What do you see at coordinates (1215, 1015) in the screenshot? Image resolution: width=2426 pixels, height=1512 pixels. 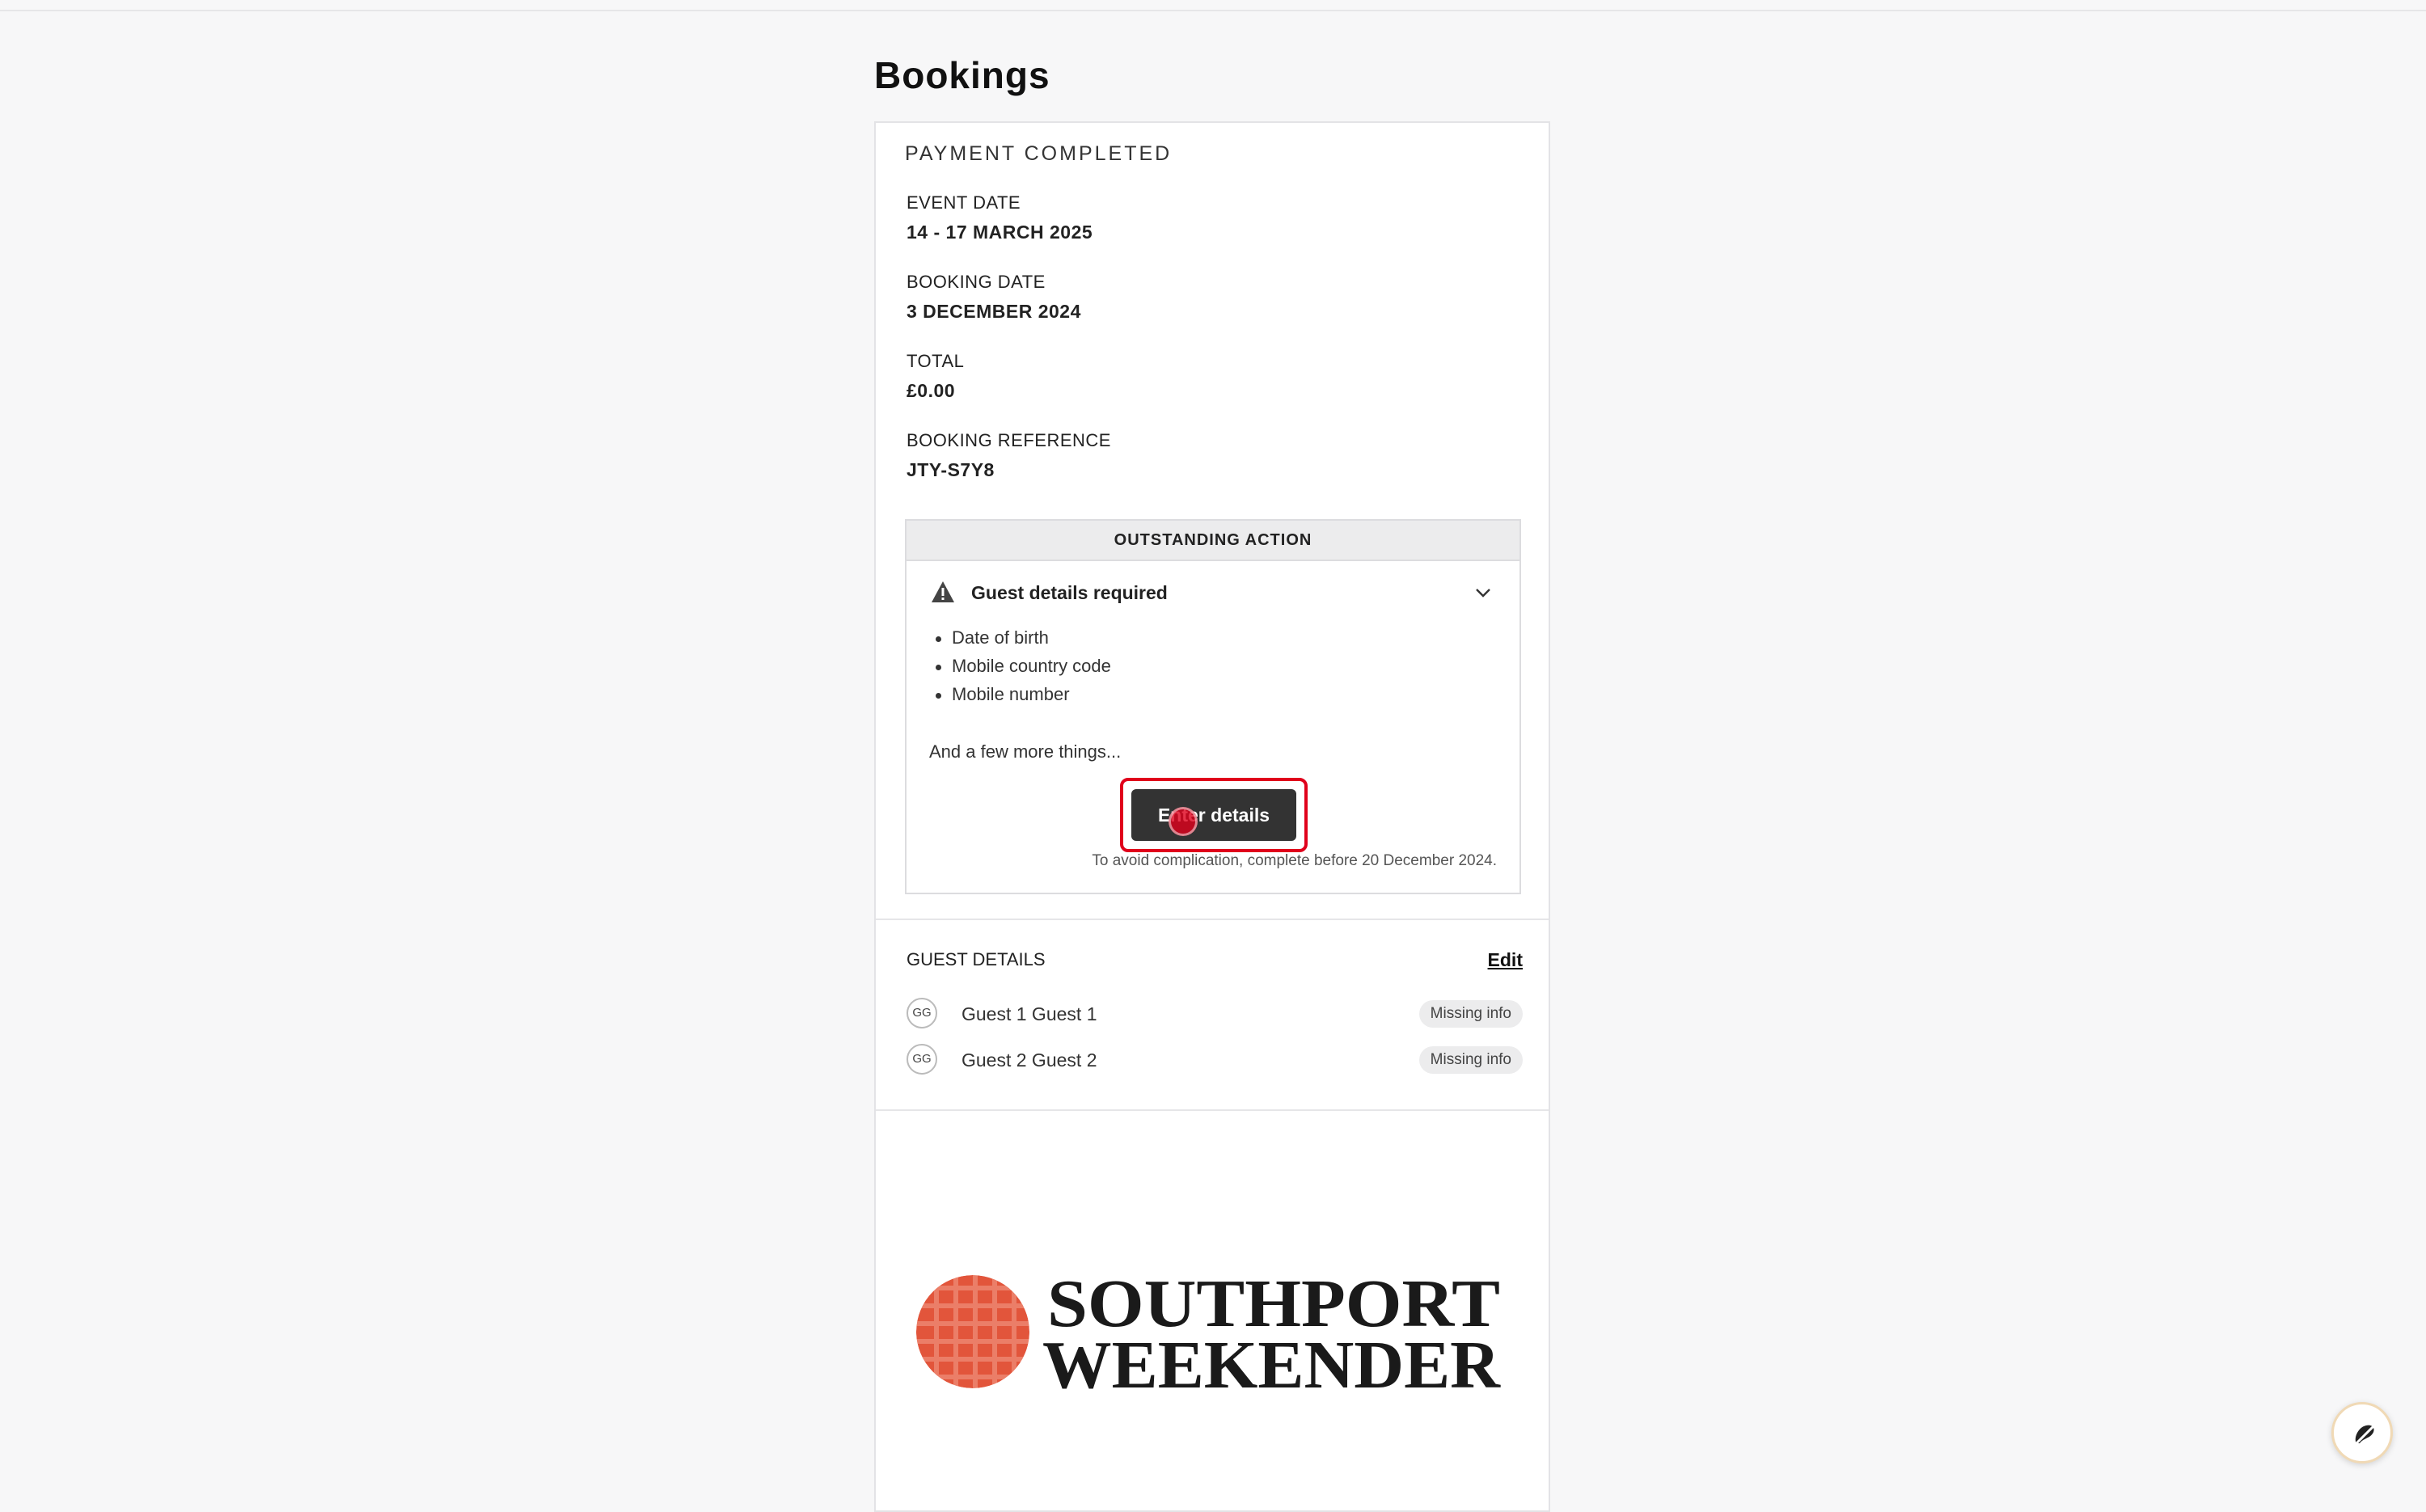 I see `guest-row: GG Guest 1 Guest 1 Missing info` at bounding box center [1215, 1015].